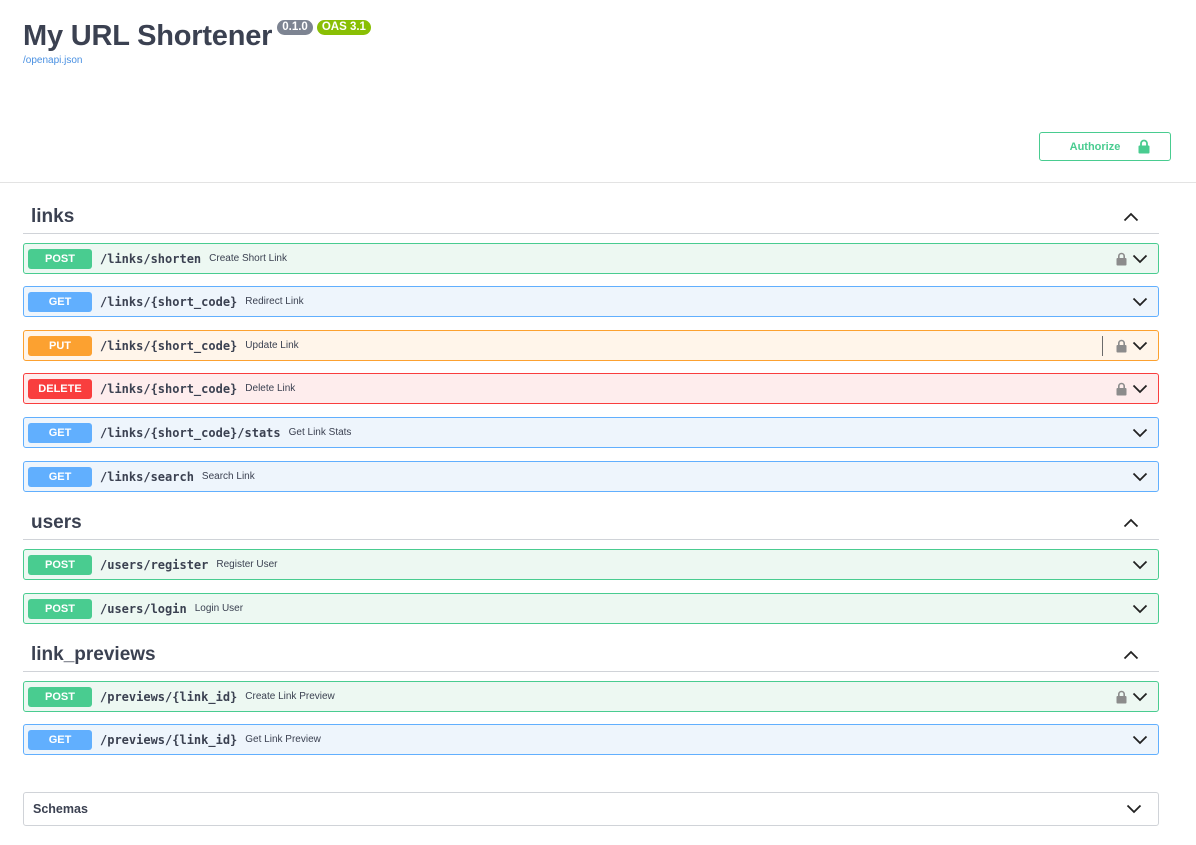 Image resolution: width=1196 pixels, height=845 pixels. Describe the element at coordinates (343, 27) in the screenshot. I see `oas-badge: OAS 3.1` at that location.